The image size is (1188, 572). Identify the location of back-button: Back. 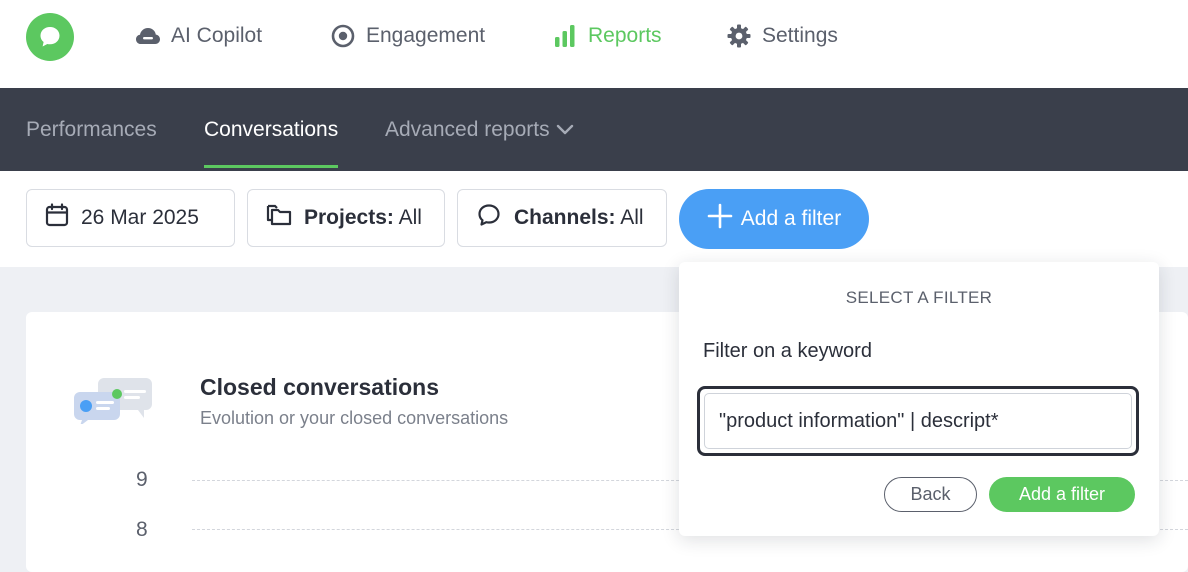
(930, 494).